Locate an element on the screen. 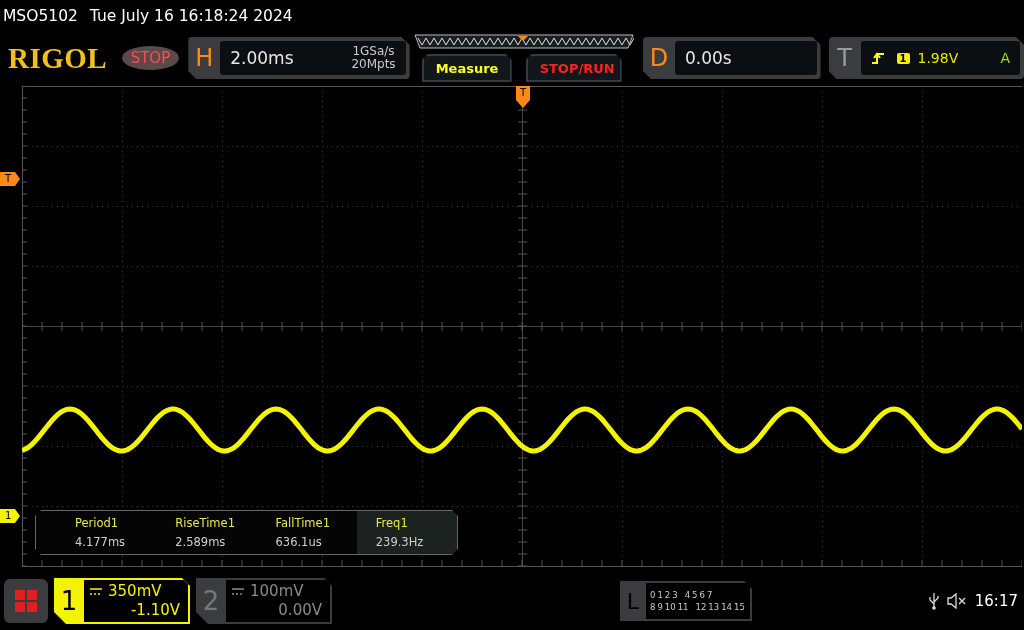 The image size is (1024, 630). digital-channel-number: 11 is located at coordinates (683, 607).